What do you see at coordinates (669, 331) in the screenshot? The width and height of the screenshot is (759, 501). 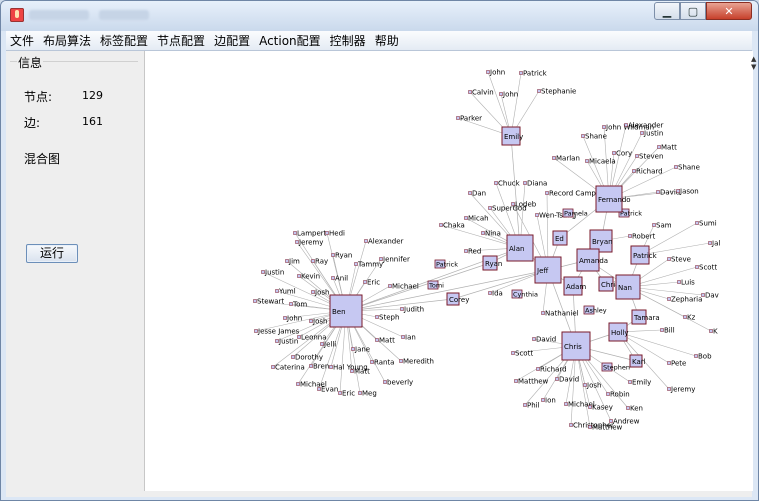 I see `graph-node-label: Bill` at bounding box center [669, 331].